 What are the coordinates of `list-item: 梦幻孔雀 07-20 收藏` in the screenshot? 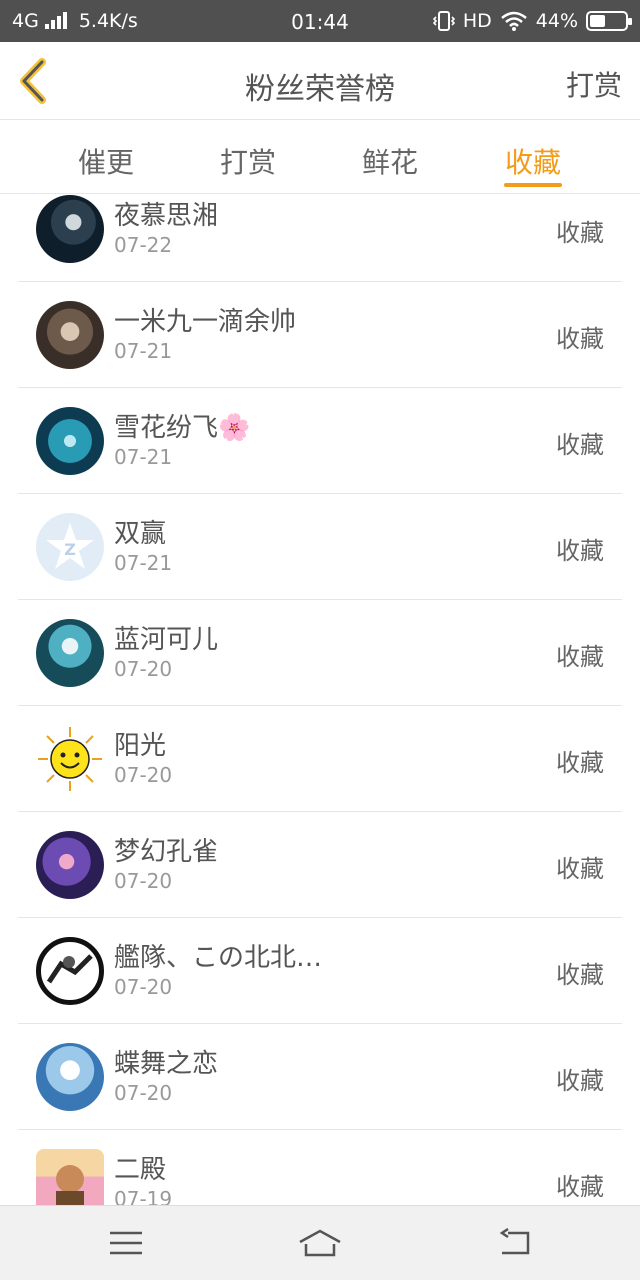 It's located at (320, 865).